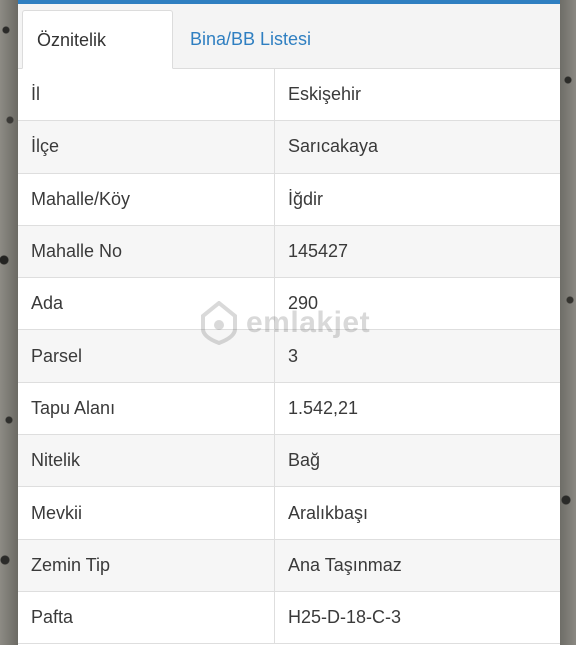 This screenshot has height=645, width=576. I want to click on row-label: Mevkii, so click(146, 513).